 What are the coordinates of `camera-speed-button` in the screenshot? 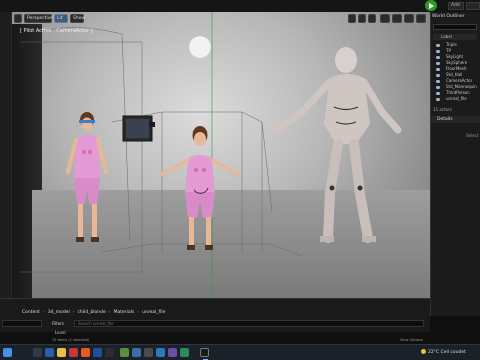 It's located at (409, 18).